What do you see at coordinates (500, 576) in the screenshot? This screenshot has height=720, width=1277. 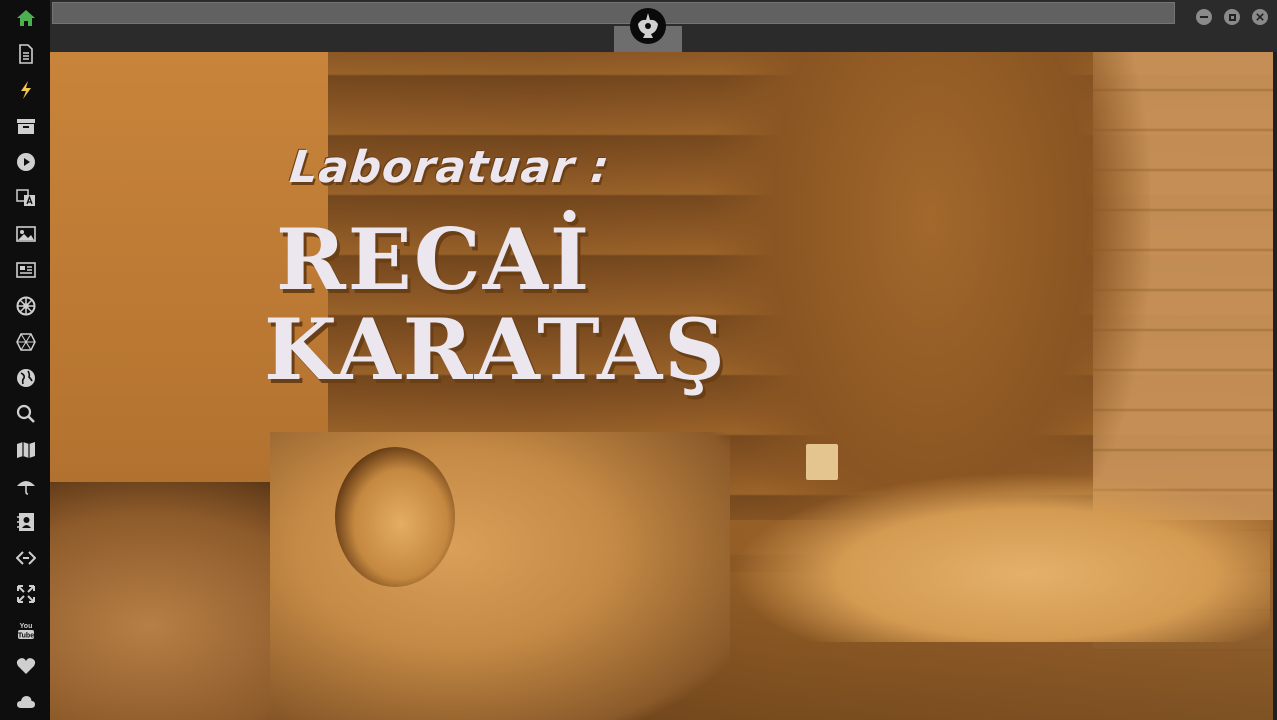 I see `woman-figure` at bounding box center [500, 576].